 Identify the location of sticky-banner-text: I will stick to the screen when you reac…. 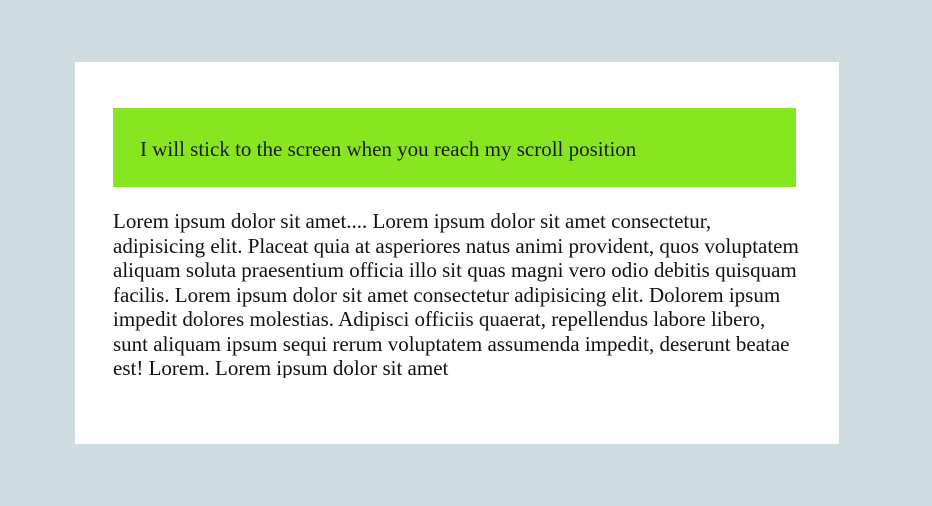
(388, 148).